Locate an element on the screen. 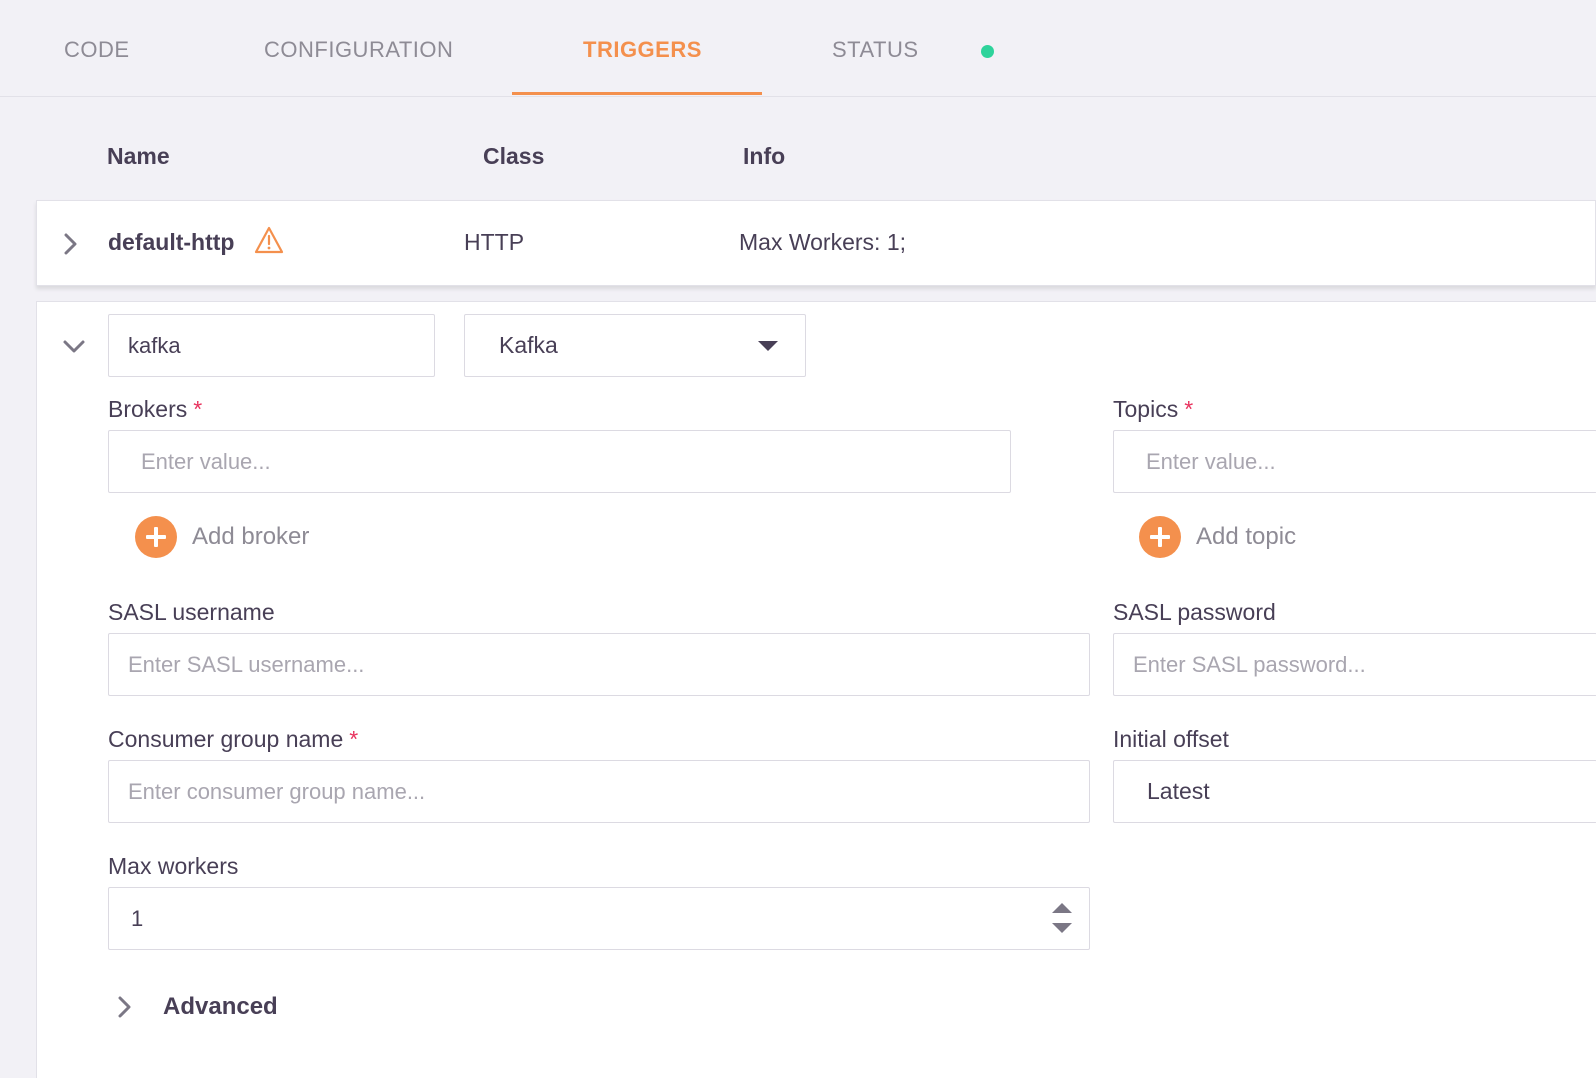  chevron-down-icon is located at coordinates (74, 347).